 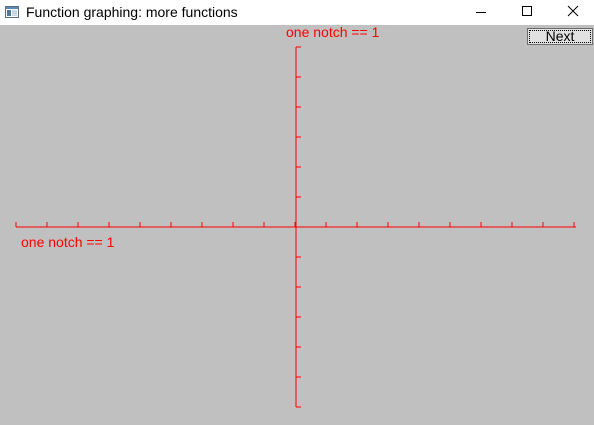 What do you see at coordinates (132, 12) in the screenshot?
I see `window-title: Function graphing: more functions` at bounding box center [132, 12].